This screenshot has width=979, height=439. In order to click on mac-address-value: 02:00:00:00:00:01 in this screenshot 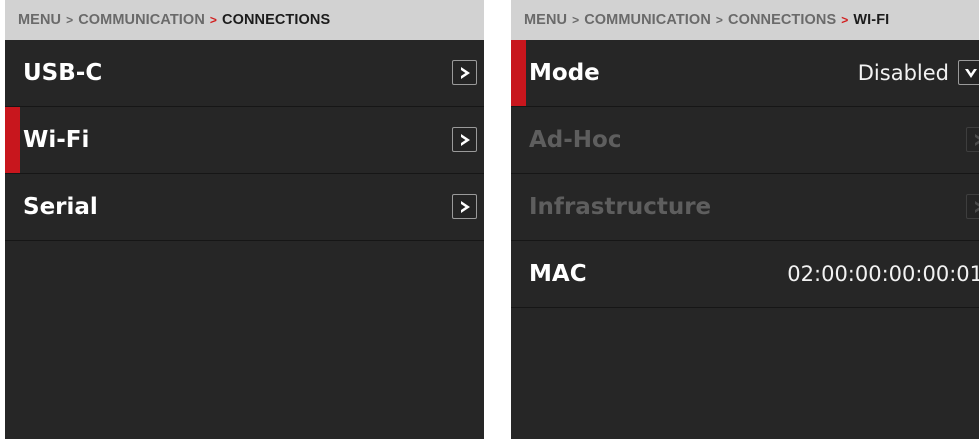, I will do `click(883, 274)`.